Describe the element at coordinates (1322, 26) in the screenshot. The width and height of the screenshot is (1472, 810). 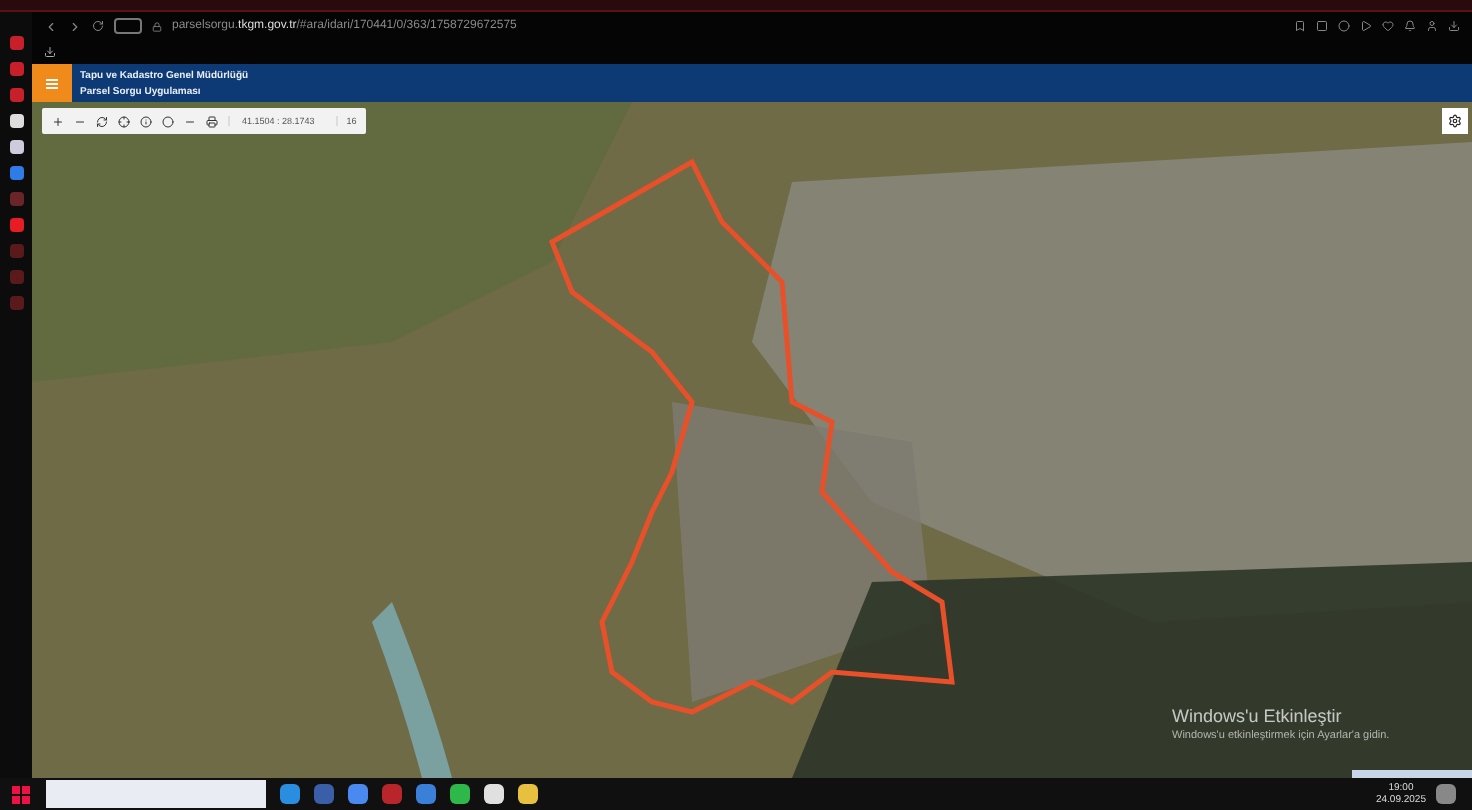
I see `window-icon` at that location.